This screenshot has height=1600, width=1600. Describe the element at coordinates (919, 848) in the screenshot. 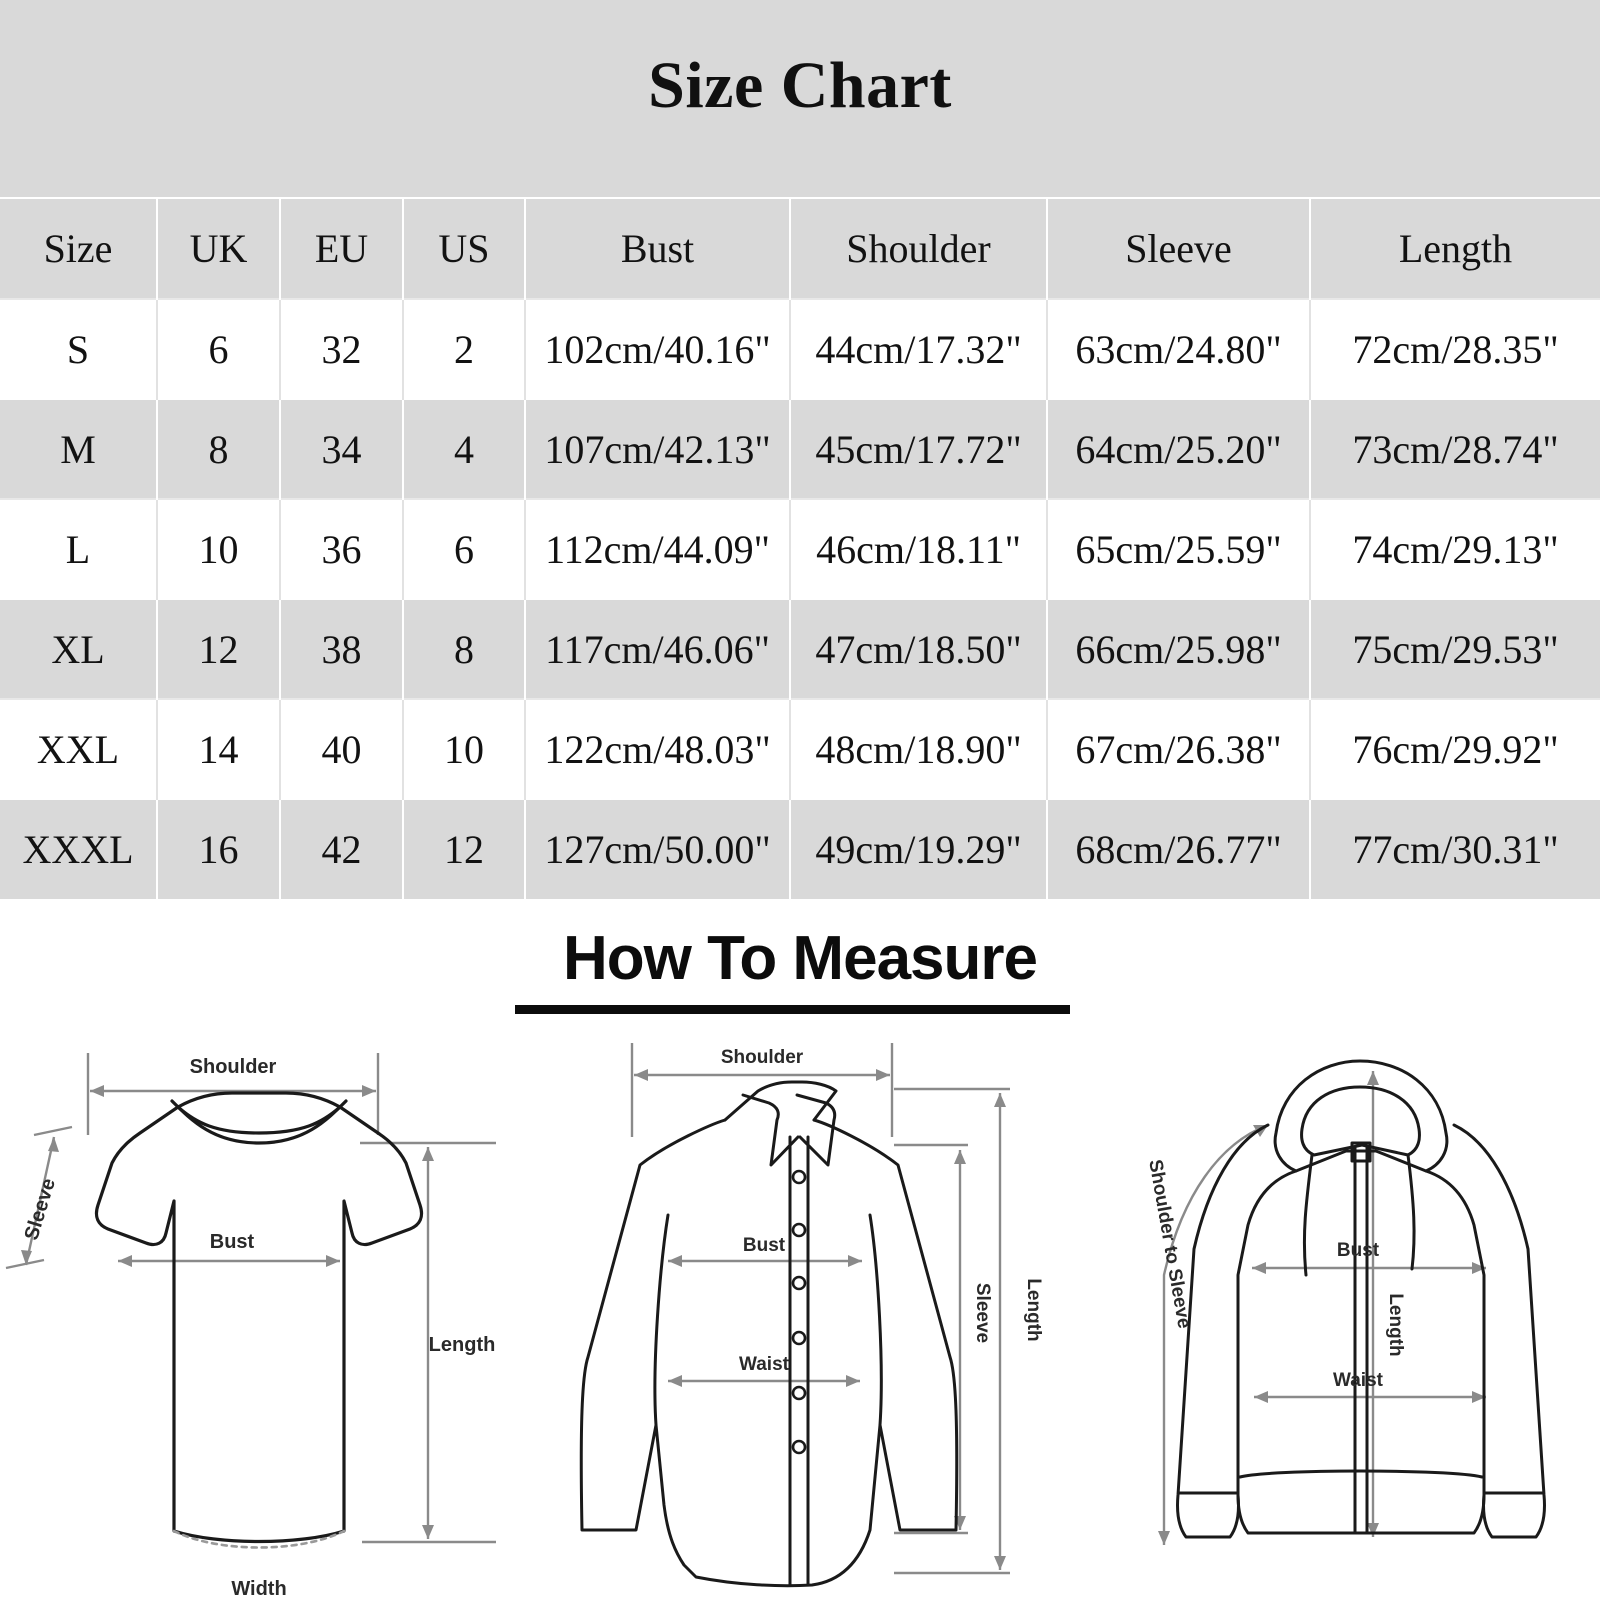

I see `cell-shoulder: 49cm/19.29"` at that location.